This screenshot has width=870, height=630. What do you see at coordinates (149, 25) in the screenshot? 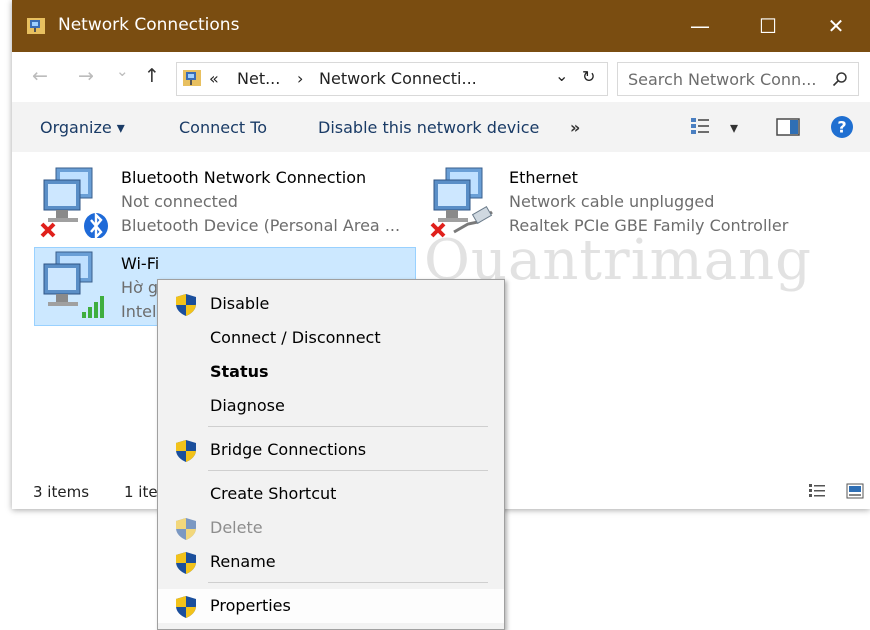
I see `window-title: Network Connections` at bounding box center [149, 25].